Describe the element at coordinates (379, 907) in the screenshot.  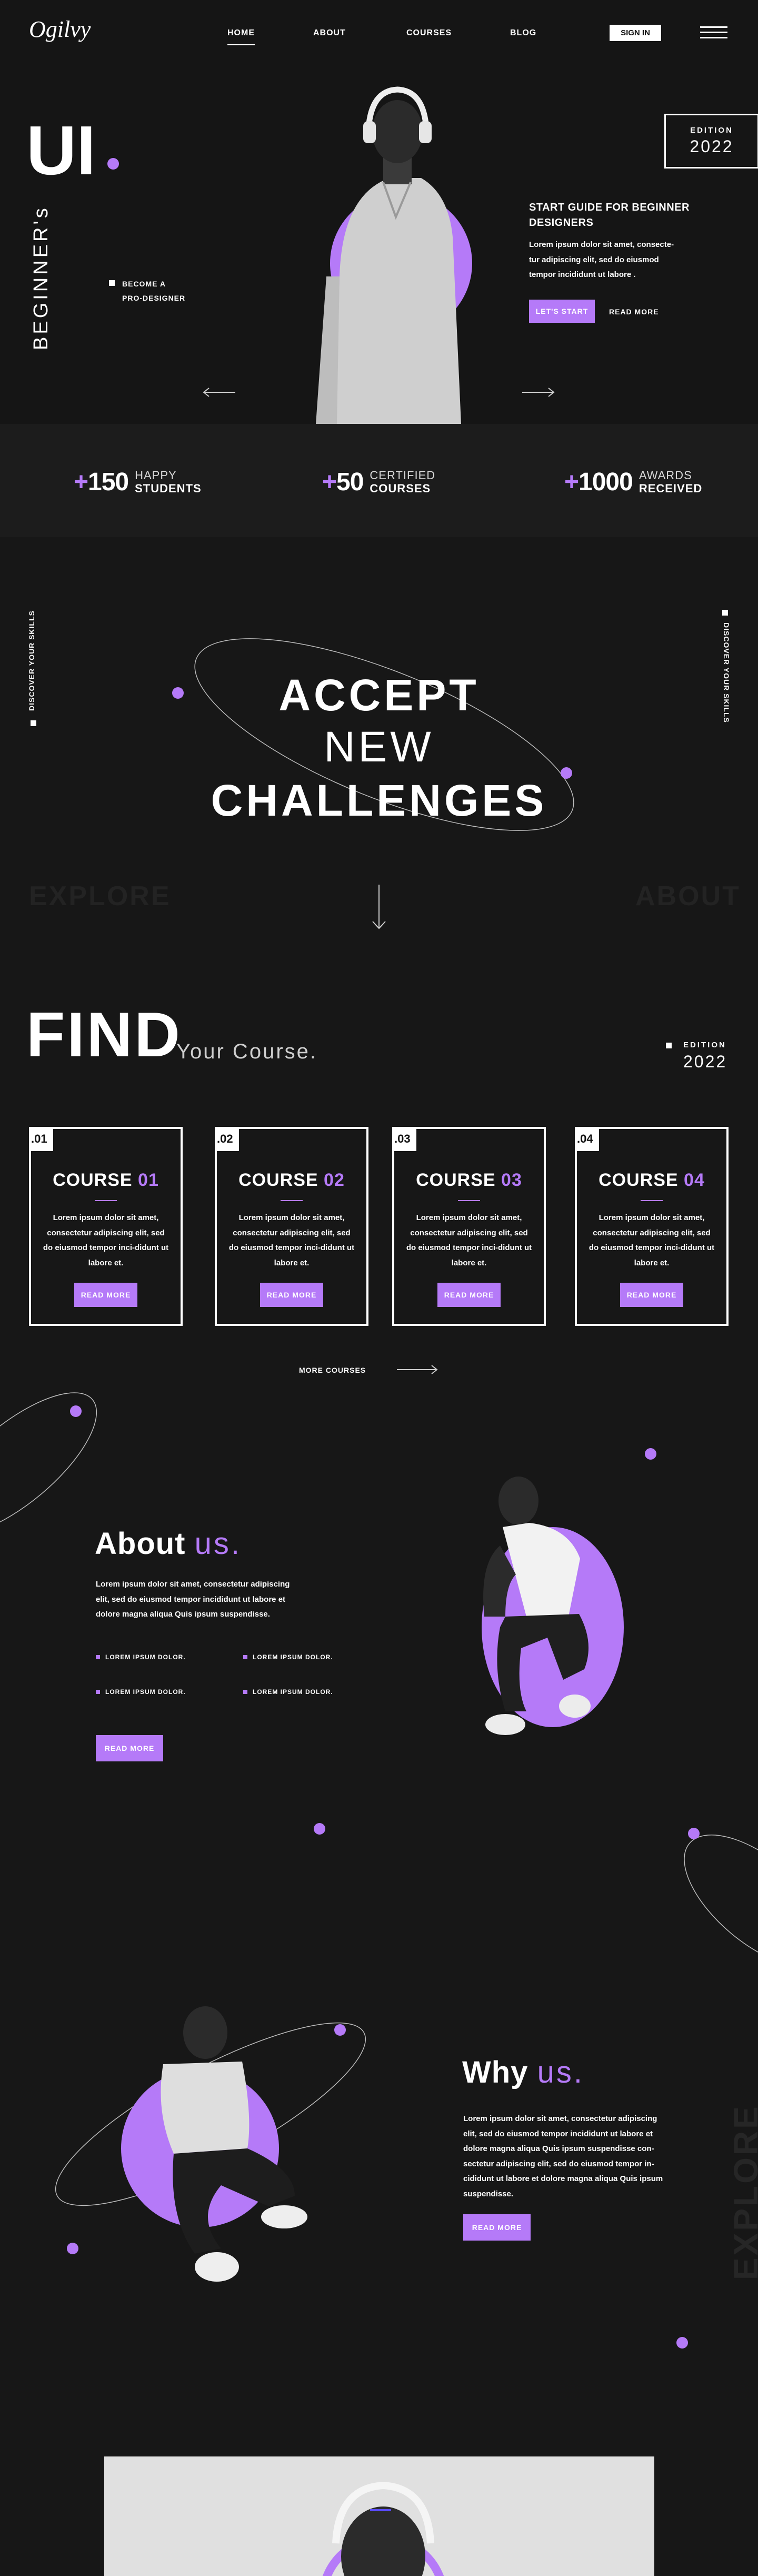
I see `scroll-down-icon` at that location.